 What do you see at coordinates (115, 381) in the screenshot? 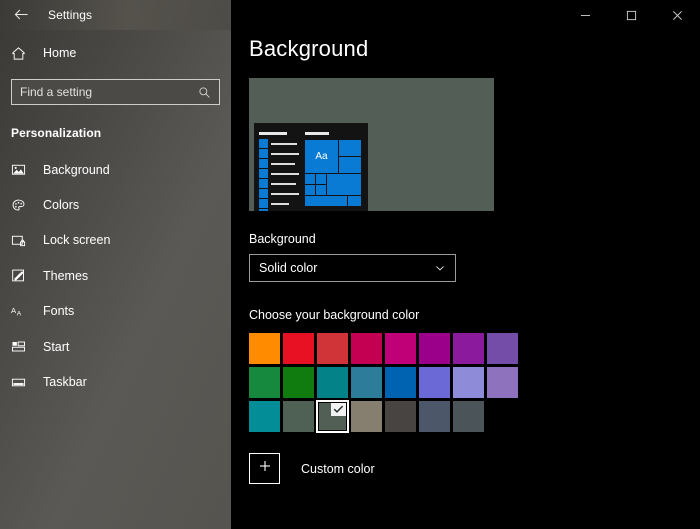
I see `sidebar-item-taskbar: Taskbar` at bounding box center [115, 381].